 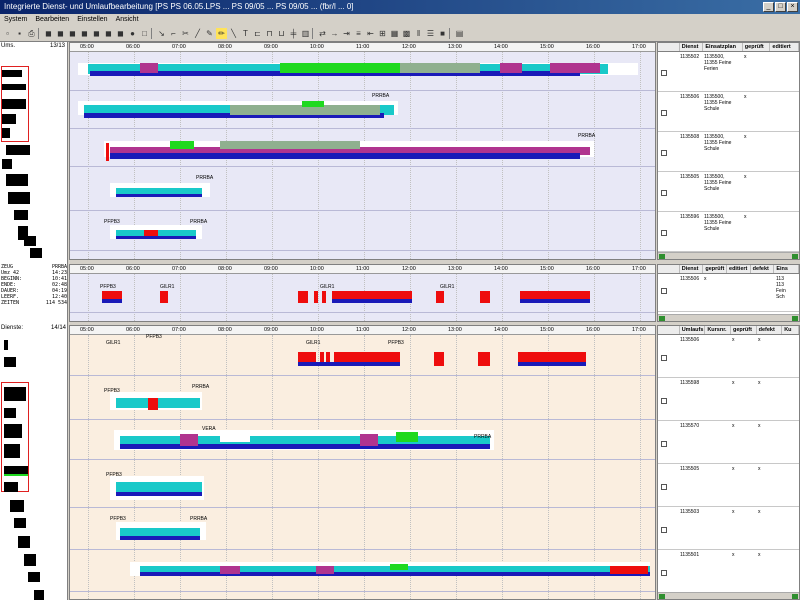 What do you see at coordinates (132, 33) in the screenshot?
I see `circle-icon: ●` at bounding box center [132, 33].